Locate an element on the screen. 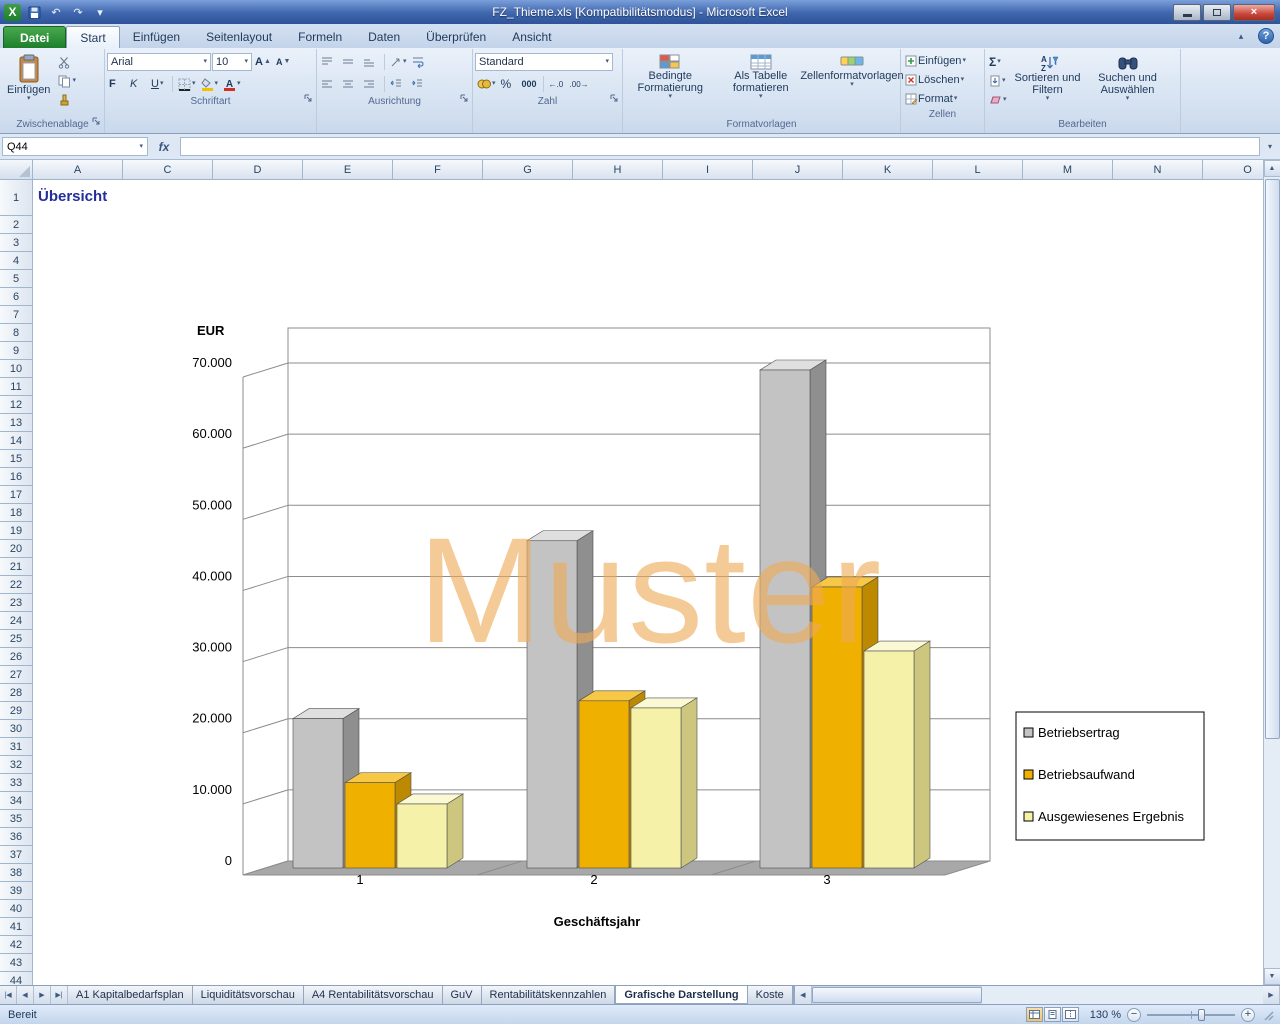 The image size is (1280, 1024). legend-label-betriebsertrag: Betriebsertrag is located at coordinates (1079, 732).